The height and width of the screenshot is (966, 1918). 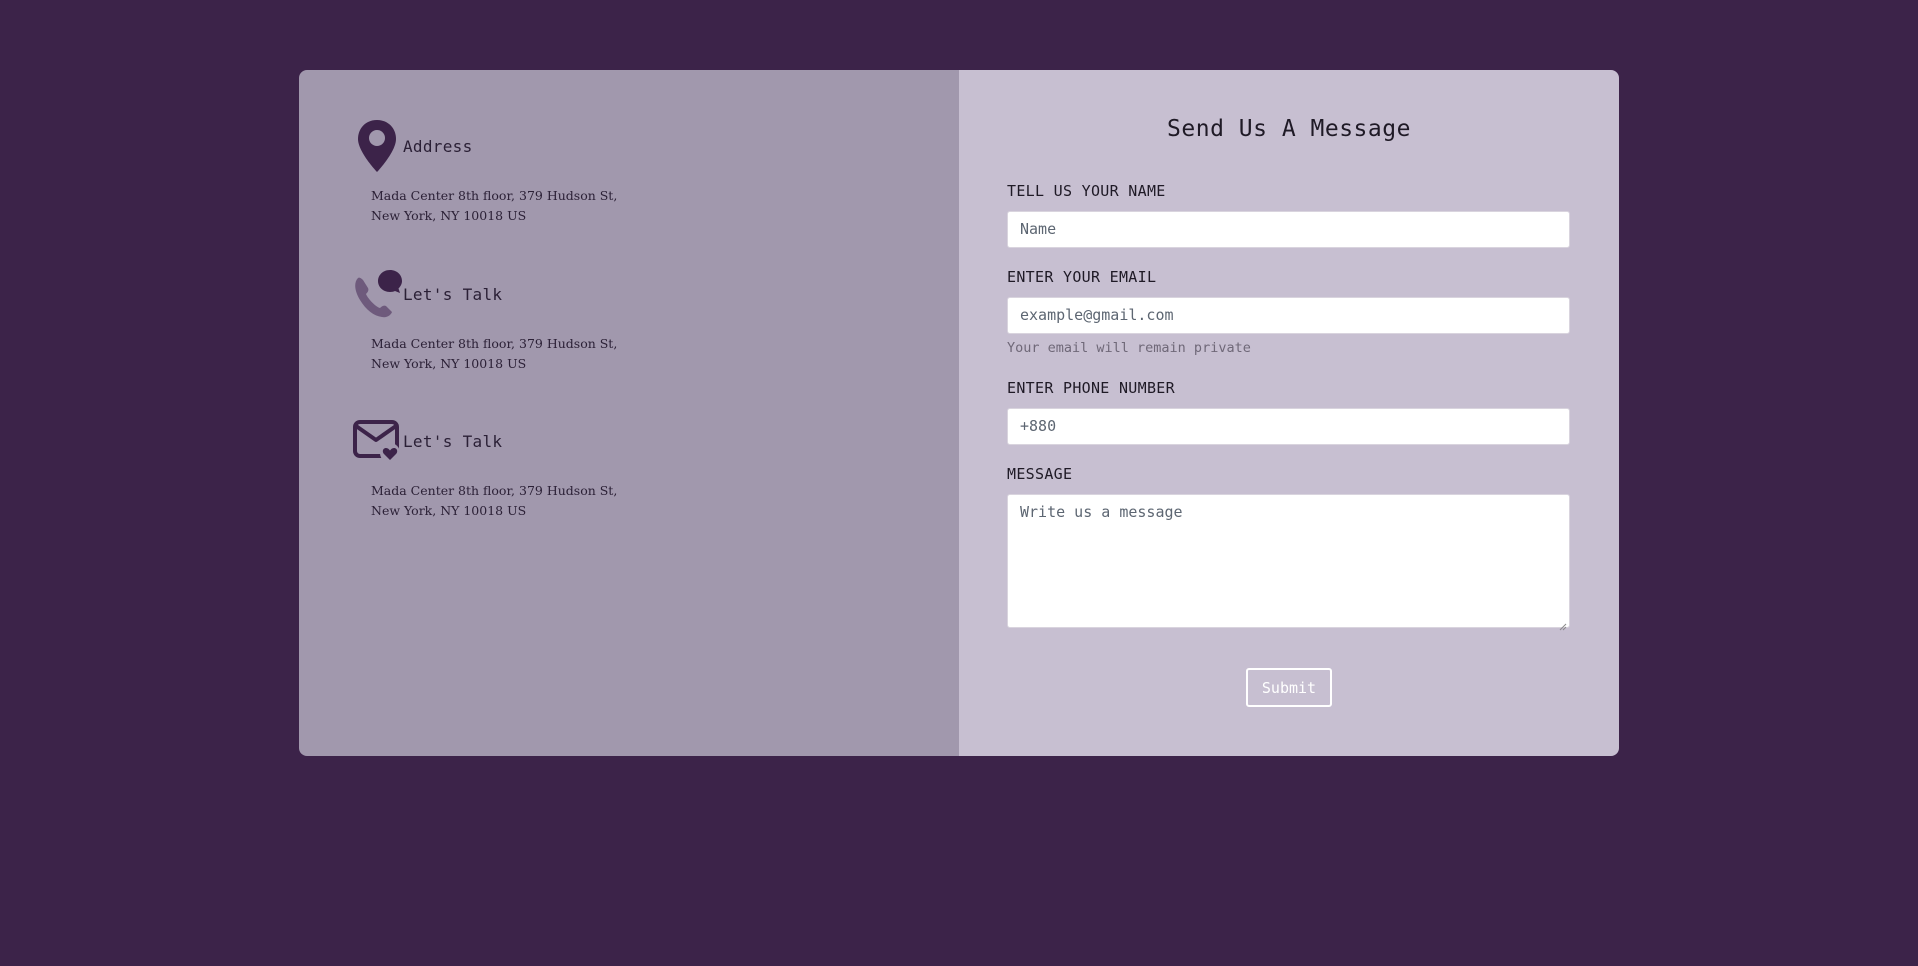 What do you see at coordinates (1288, 426) in the screenshot?
I see `phone-input: +880` at bounding box center [1288, 426].